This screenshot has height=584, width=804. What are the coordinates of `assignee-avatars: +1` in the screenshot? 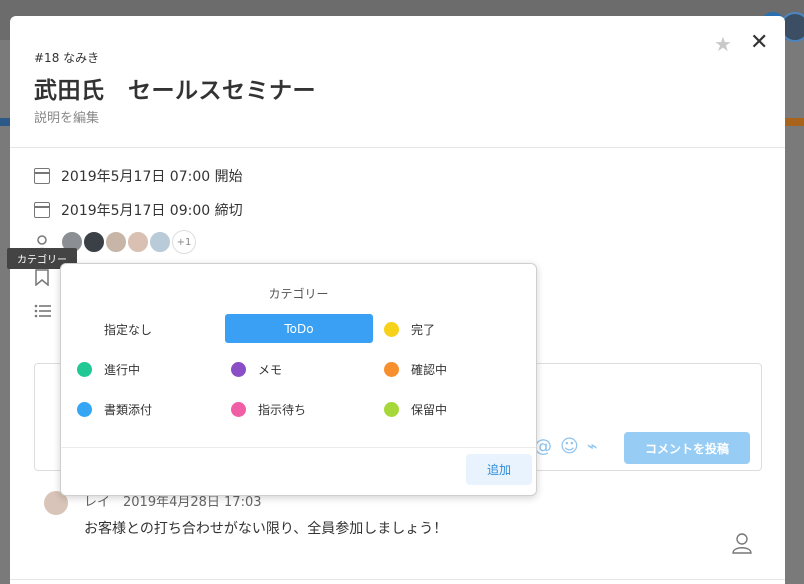 It's located at (128, 242).